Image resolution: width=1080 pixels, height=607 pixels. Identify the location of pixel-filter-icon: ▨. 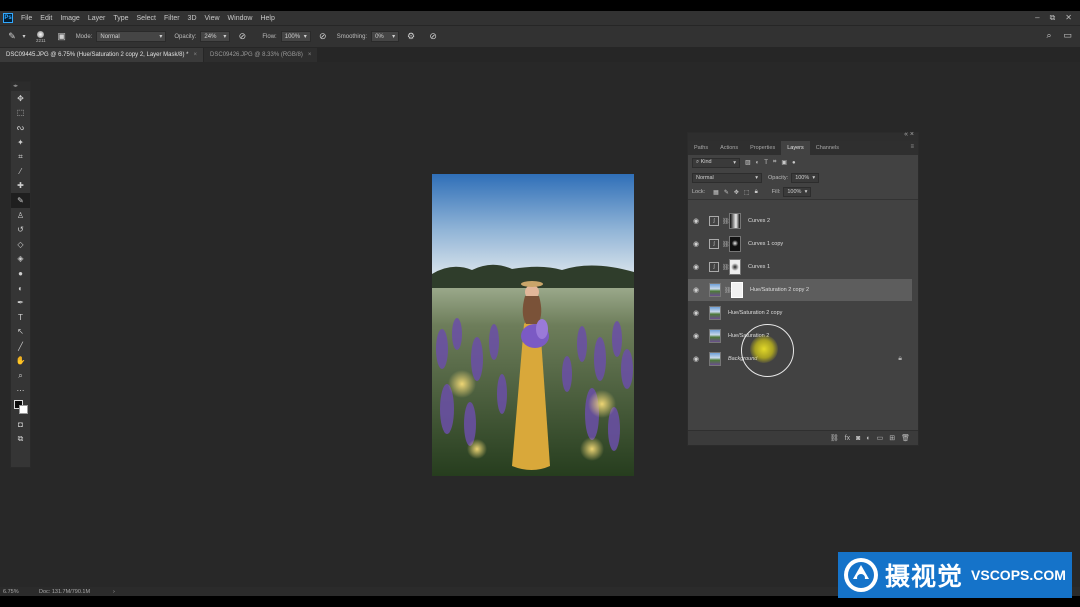
(748, 162).